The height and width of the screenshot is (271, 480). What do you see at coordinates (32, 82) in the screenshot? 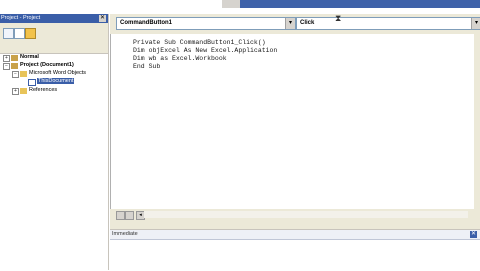
I see `document-icon` at bounding box center [32, 82].